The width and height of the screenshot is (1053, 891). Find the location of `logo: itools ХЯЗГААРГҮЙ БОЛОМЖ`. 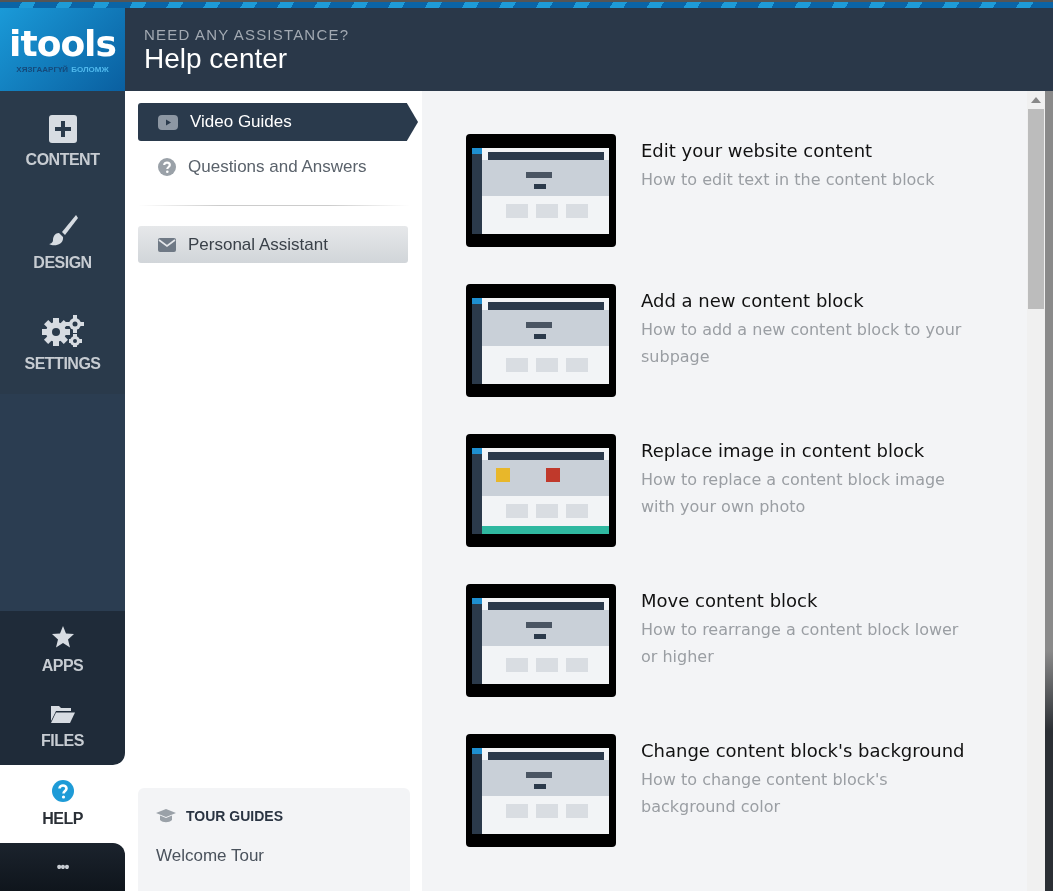

logo: itools ХЯЗГААРГҮЙ БОЛОМЖ is located at coordinates (62, 49).